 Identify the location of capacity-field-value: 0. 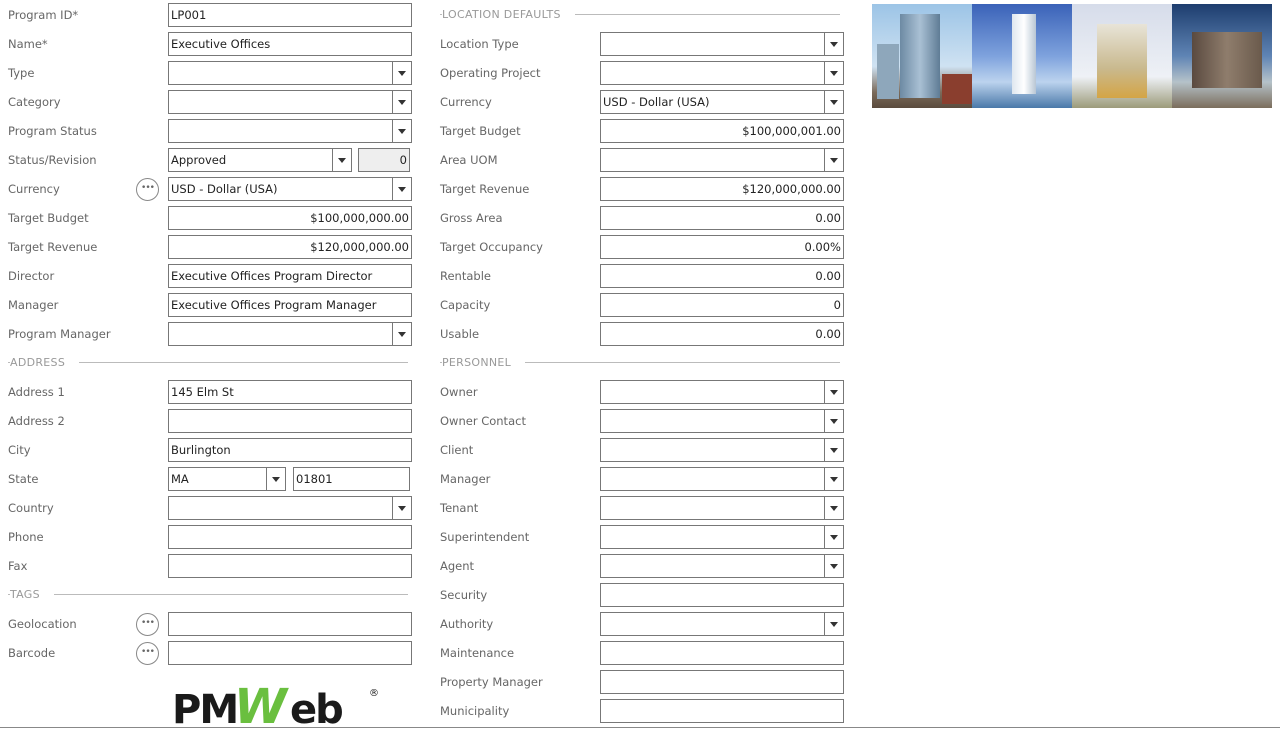
(837, 305).